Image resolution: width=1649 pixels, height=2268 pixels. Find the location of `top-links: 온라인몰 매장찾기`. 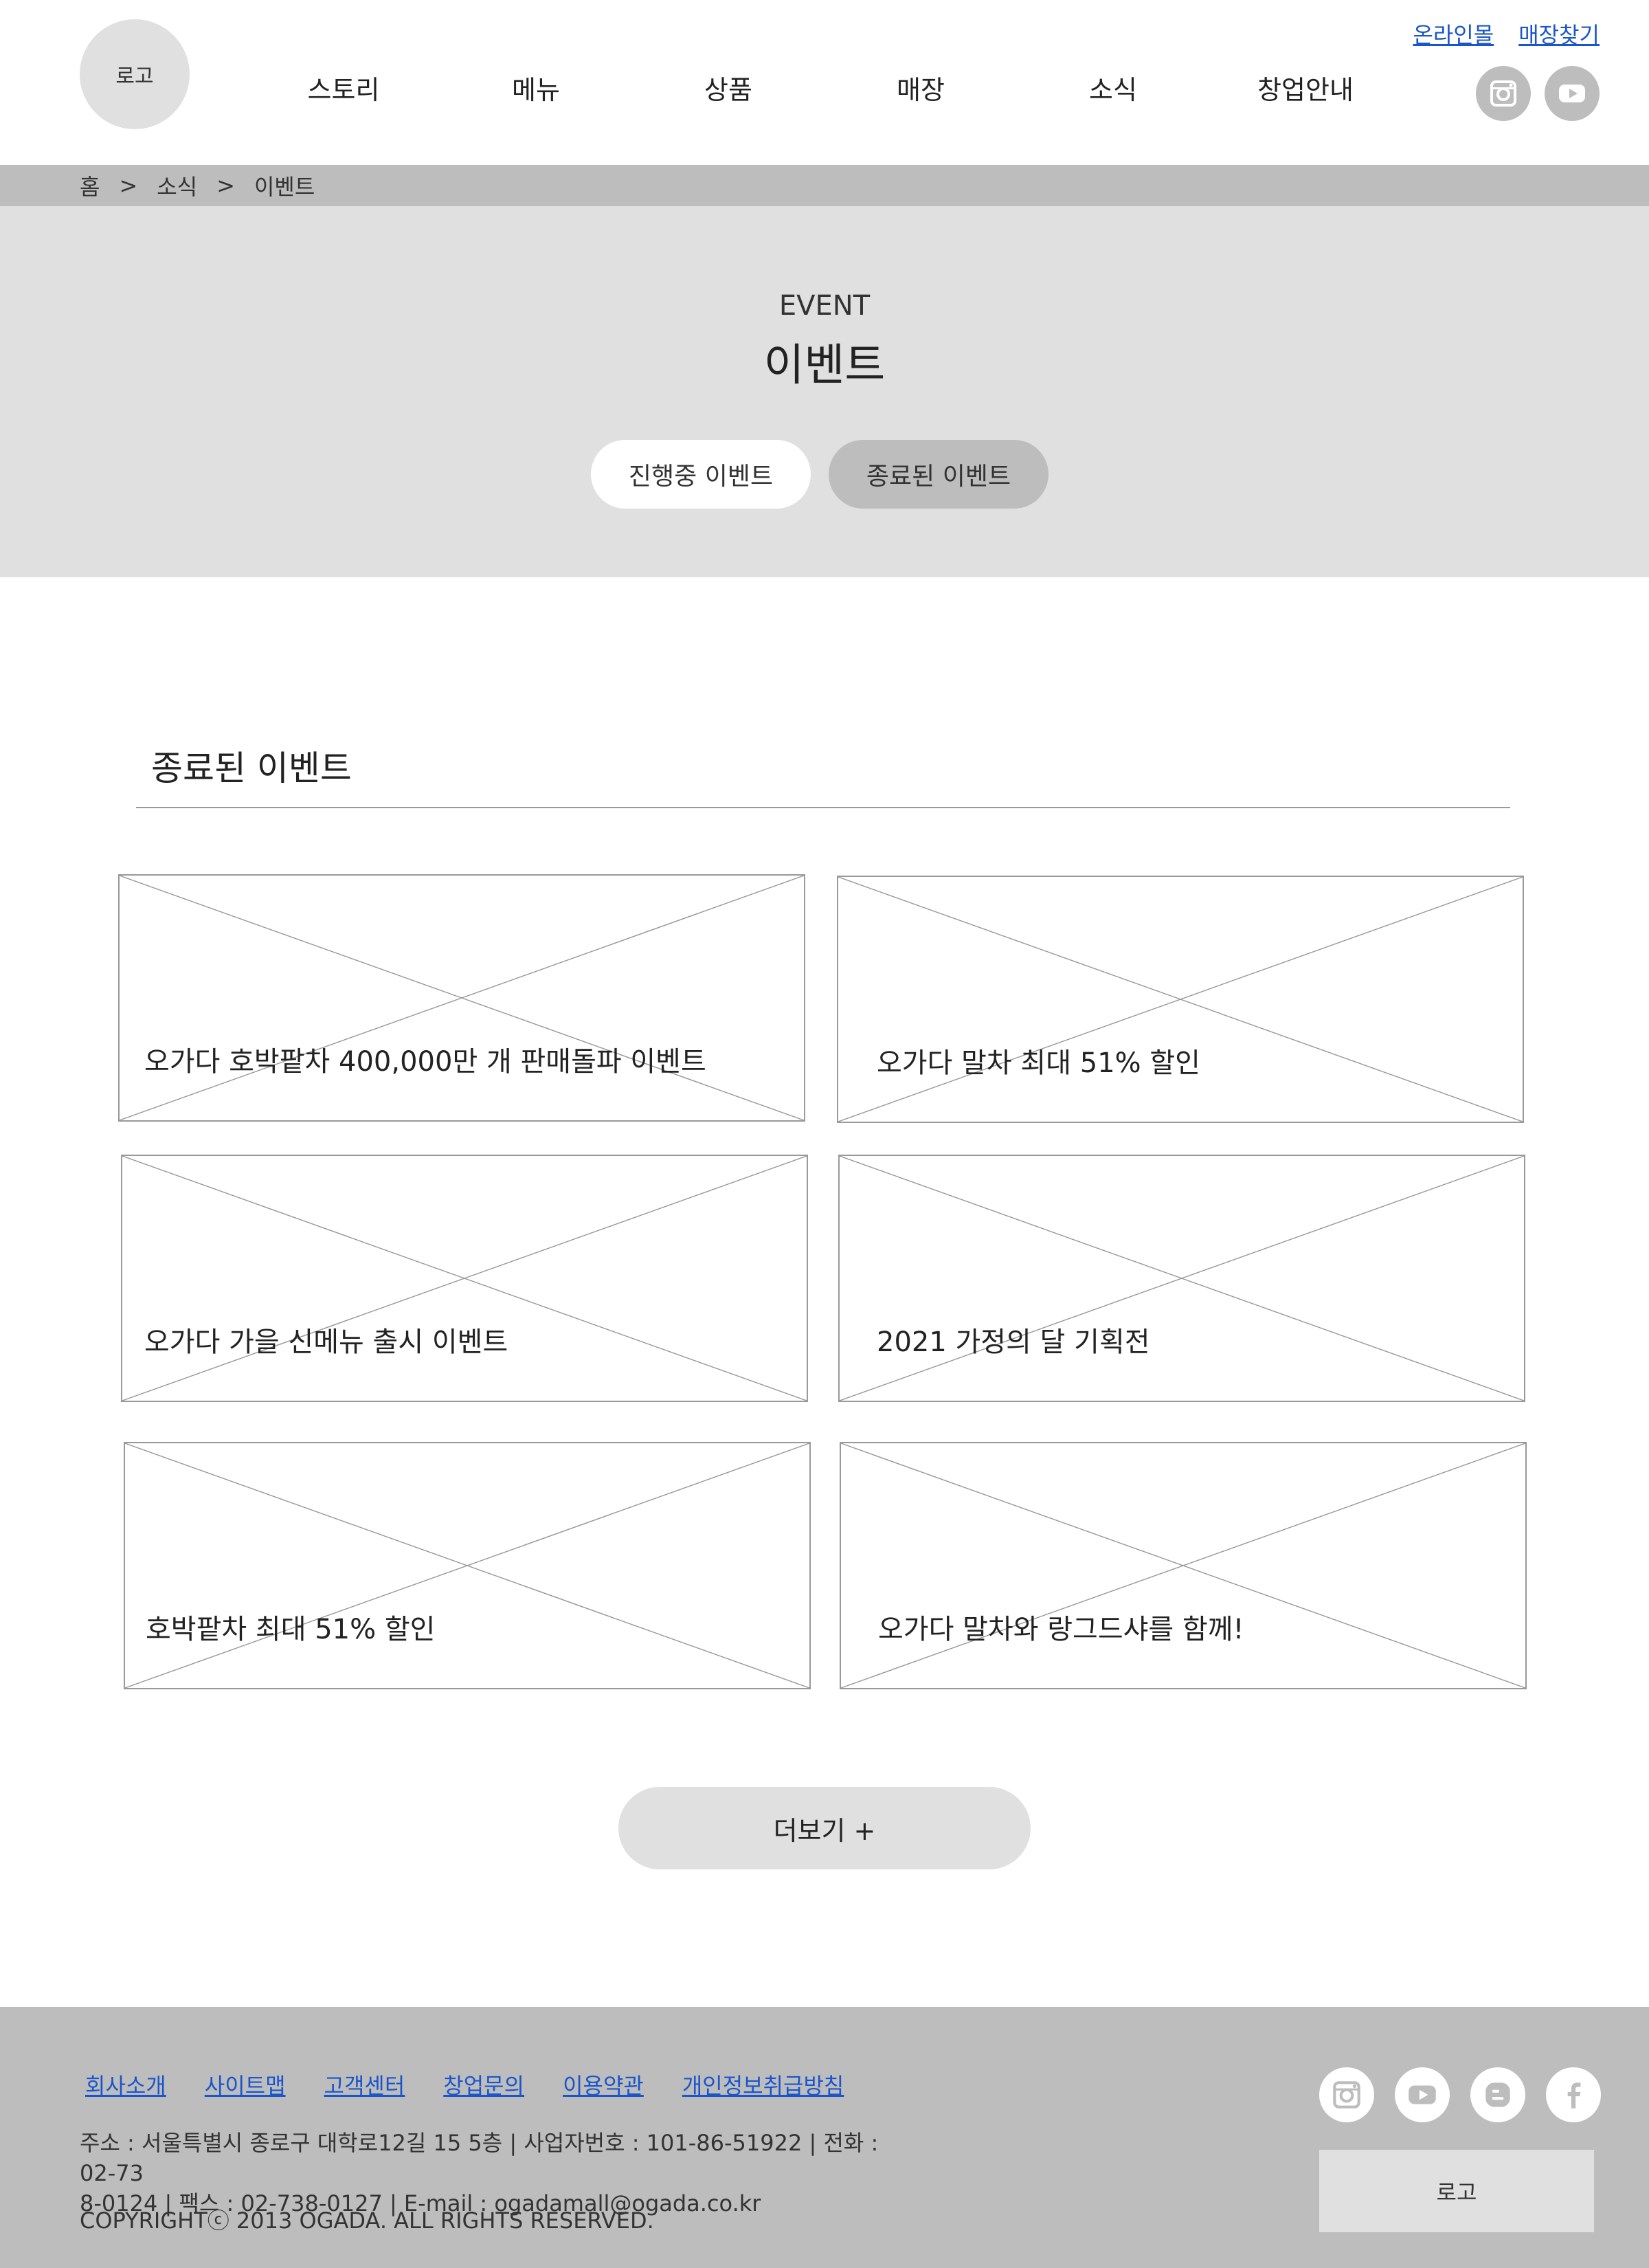

top-links: 온라인몰 매장찾기 is located at coordinates (1506, 33).